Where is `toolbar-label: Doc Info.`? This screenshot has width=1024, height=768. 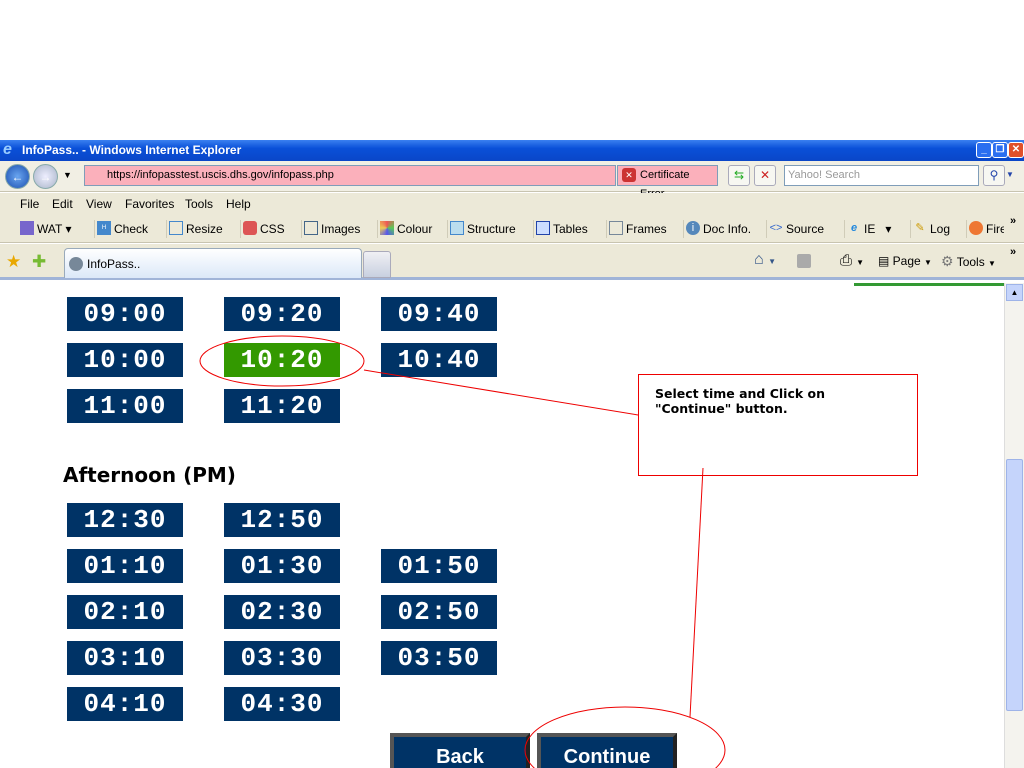
toolbar-label: Doc Info. is located at coordinates (727, 229).